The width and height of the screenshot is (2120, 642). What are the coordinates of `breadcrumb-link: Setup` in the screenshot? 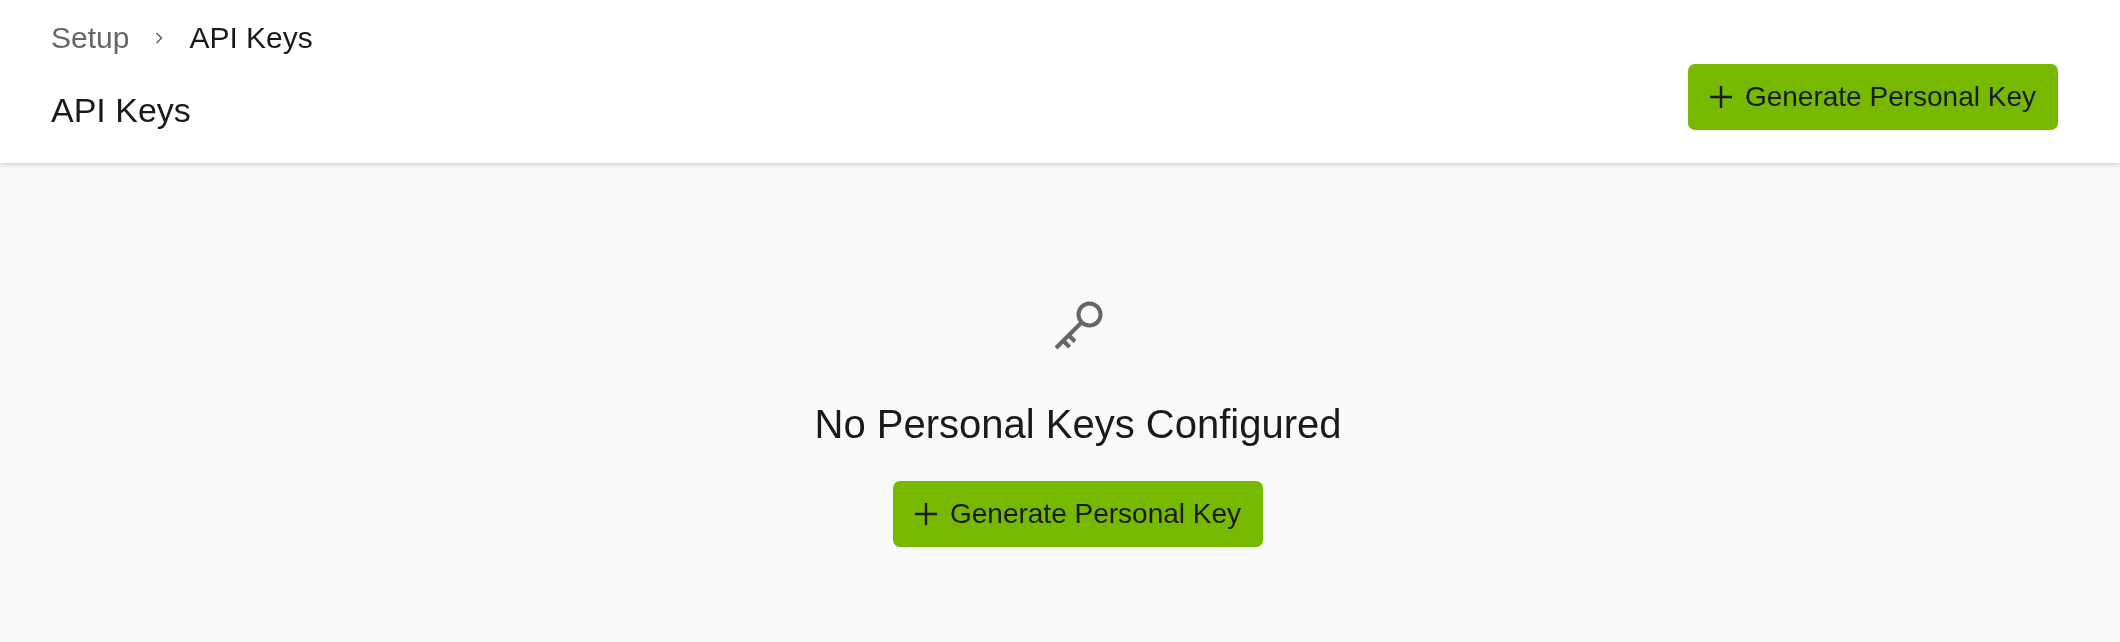 It's located at (90, 38).